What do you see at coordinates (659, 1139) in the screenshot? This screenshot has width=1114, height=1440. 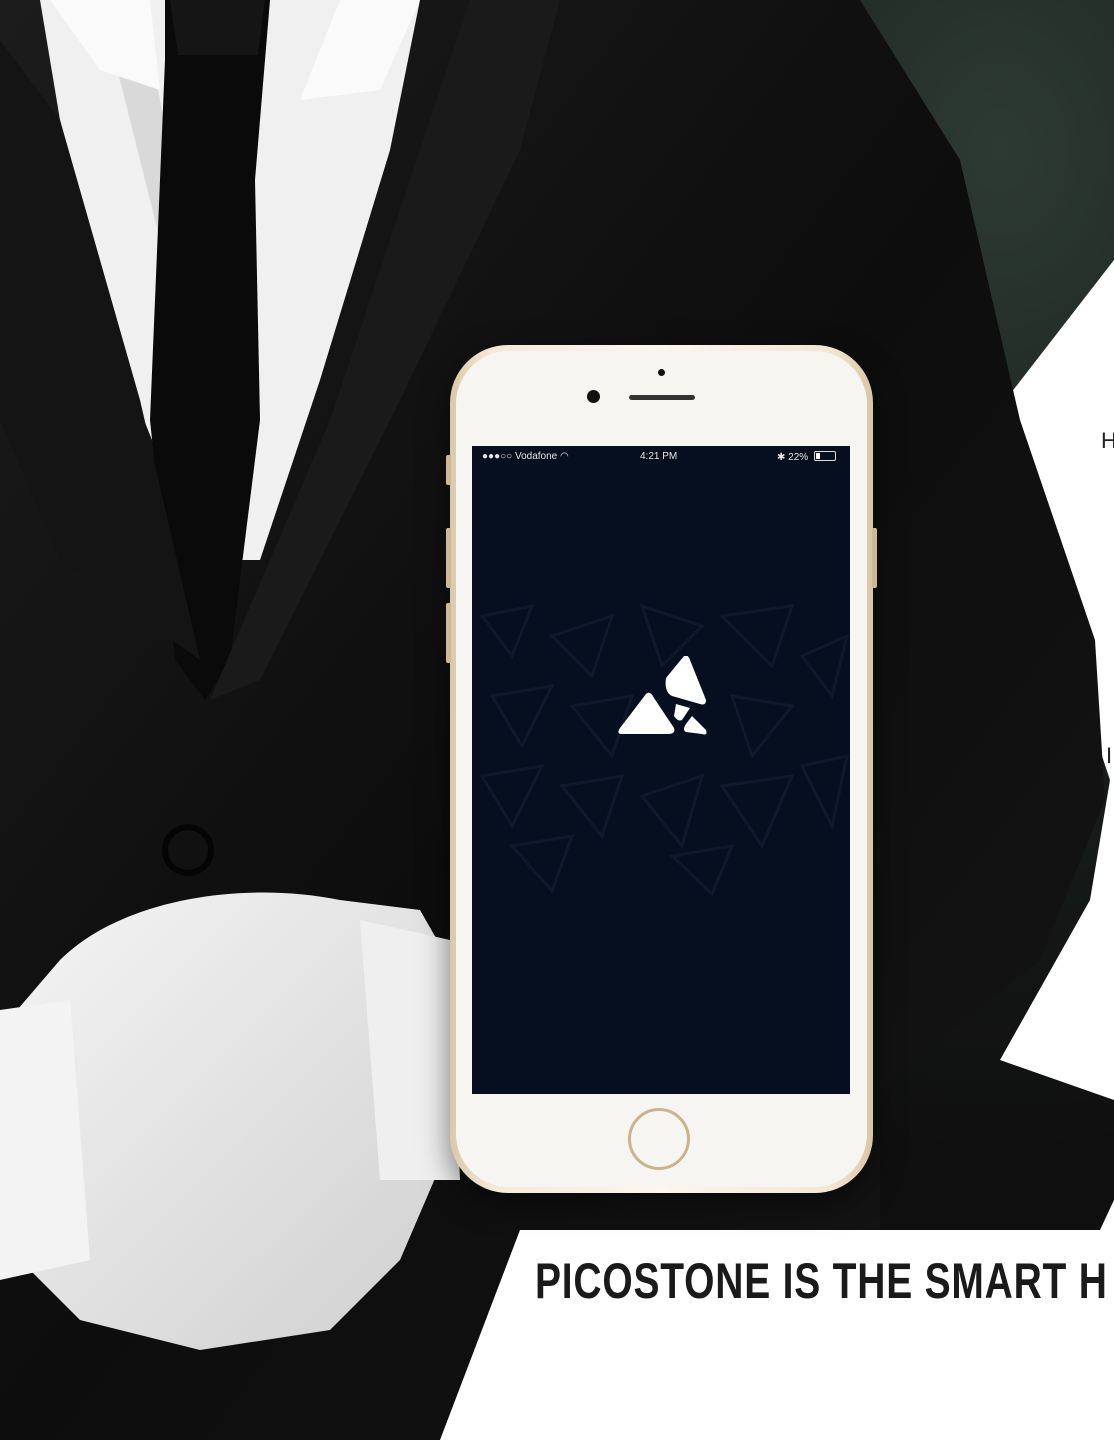 I see `home-button` at bounding box center [659, 1139].